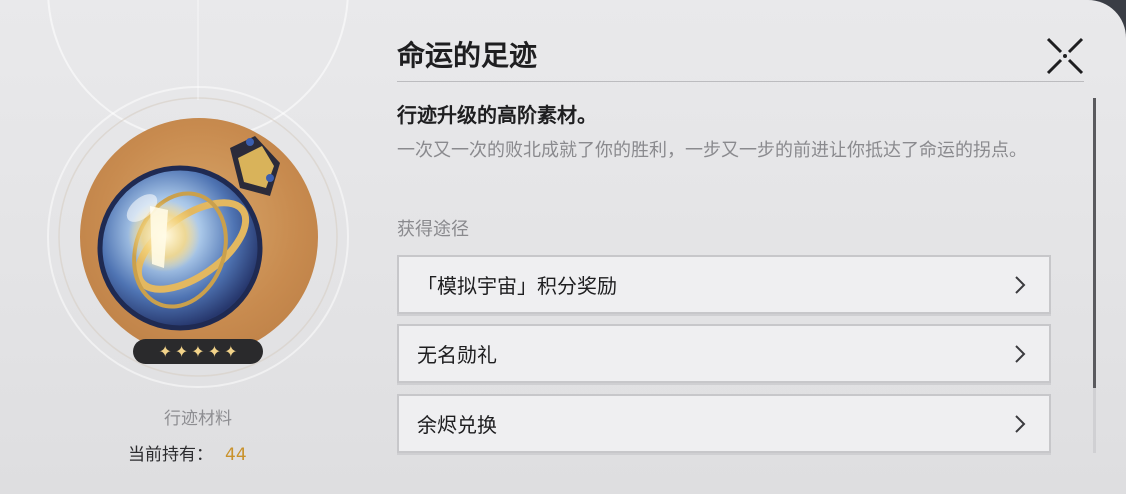 This screenshot has height=494, width=1126. Describe the element at coordinates (433, 229) in the screenshot. I see `sources-heading: 获得途径` at that location.